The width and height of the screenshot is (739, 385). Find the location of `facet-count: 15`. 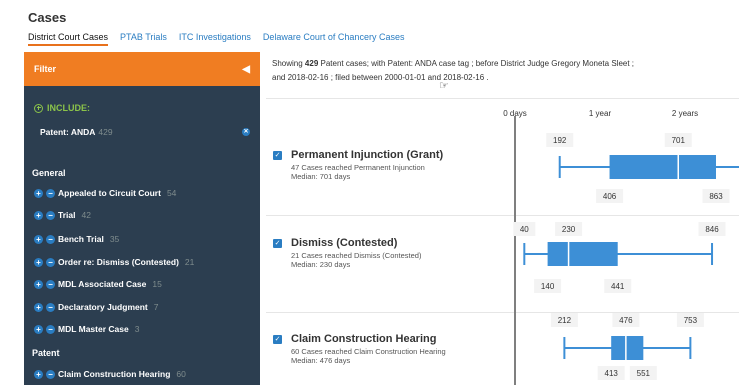

facet-count: 15 is located at coordinates (157, 284).